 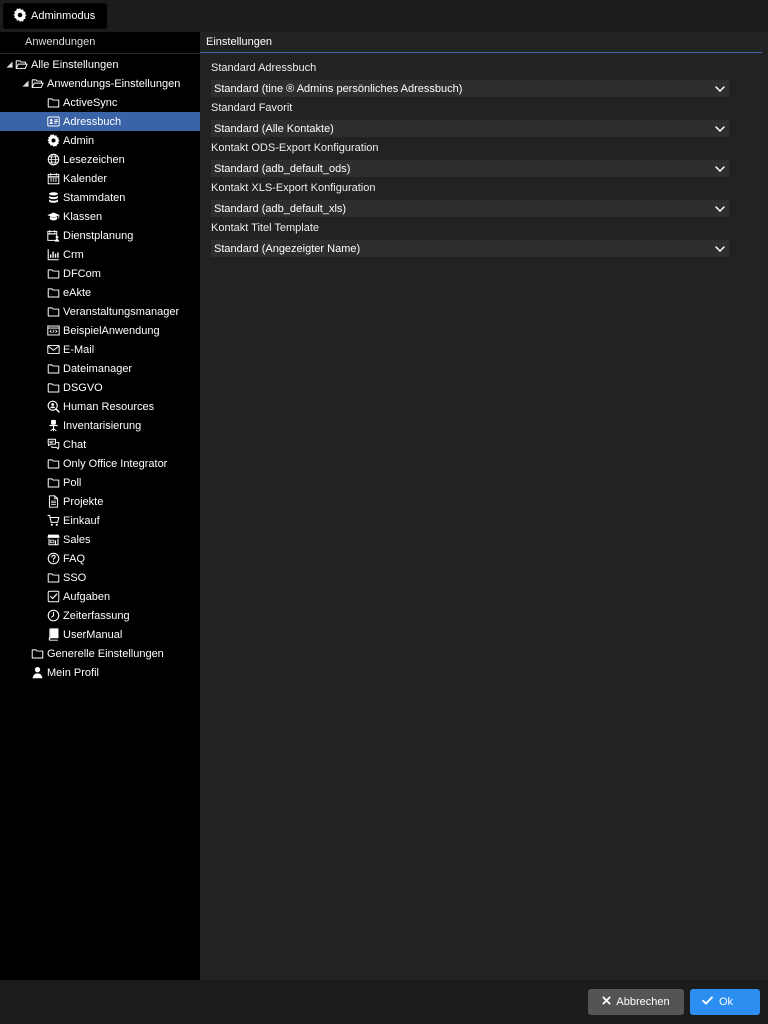 I want to click on tree-item-activesync: ActiveSync, so click(x=100, y=102).